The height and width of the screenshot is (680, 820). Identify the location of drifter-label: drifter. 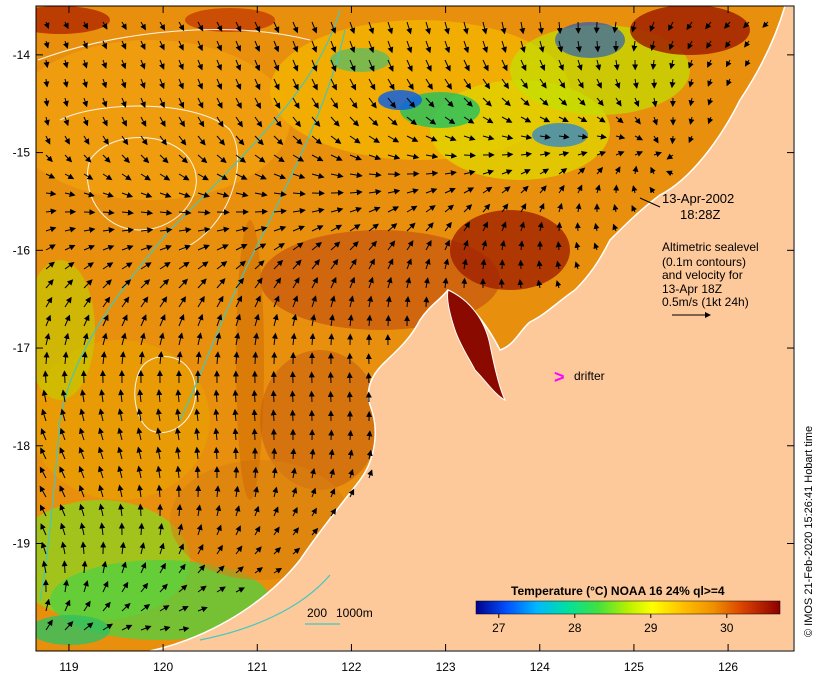
(589, 376).